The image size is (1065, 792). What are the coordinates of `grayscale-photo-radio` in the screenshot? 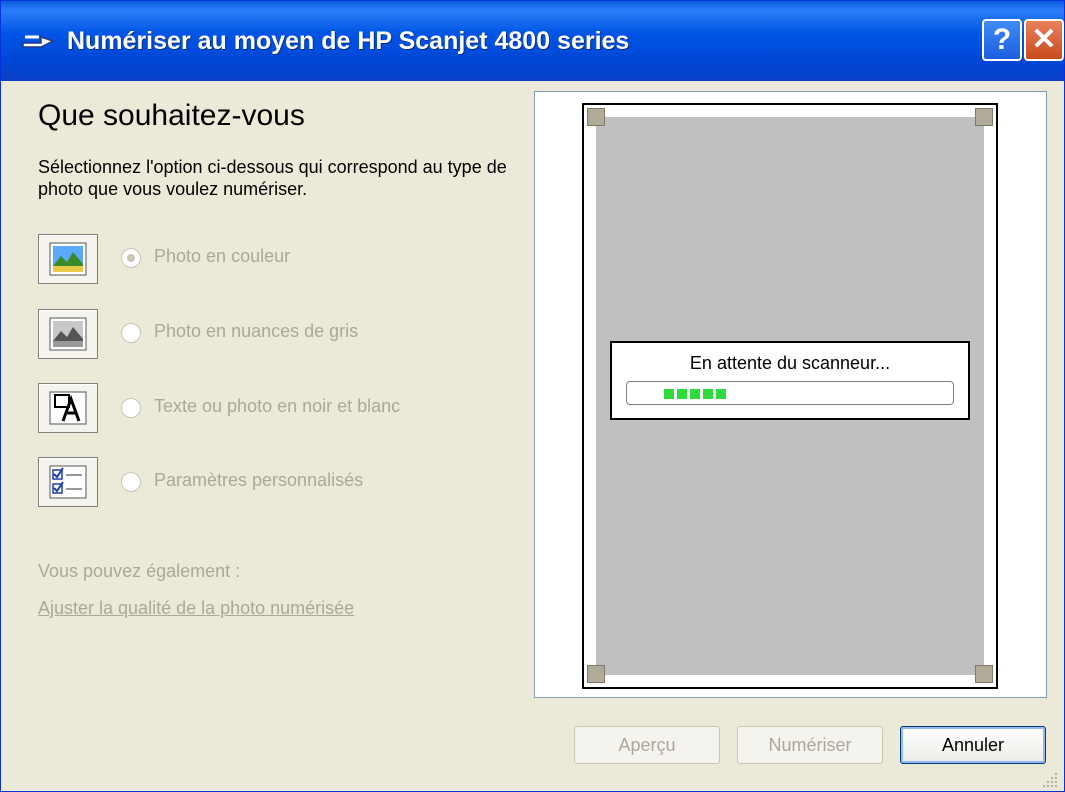 It's located at (131, 333).